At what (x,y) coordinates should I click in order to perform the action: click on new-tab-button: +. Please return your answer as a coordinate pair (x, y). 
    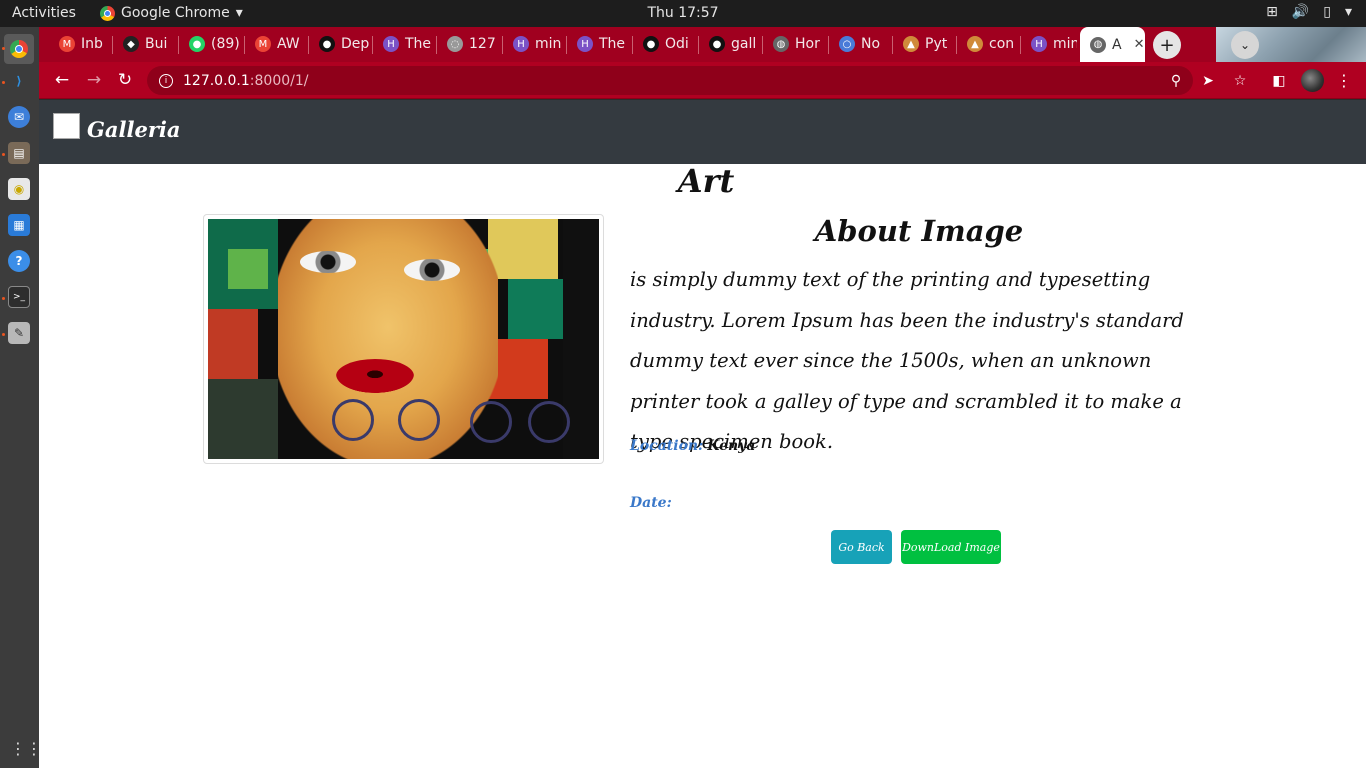
    Looking at the image, I should click on (1167, 45).